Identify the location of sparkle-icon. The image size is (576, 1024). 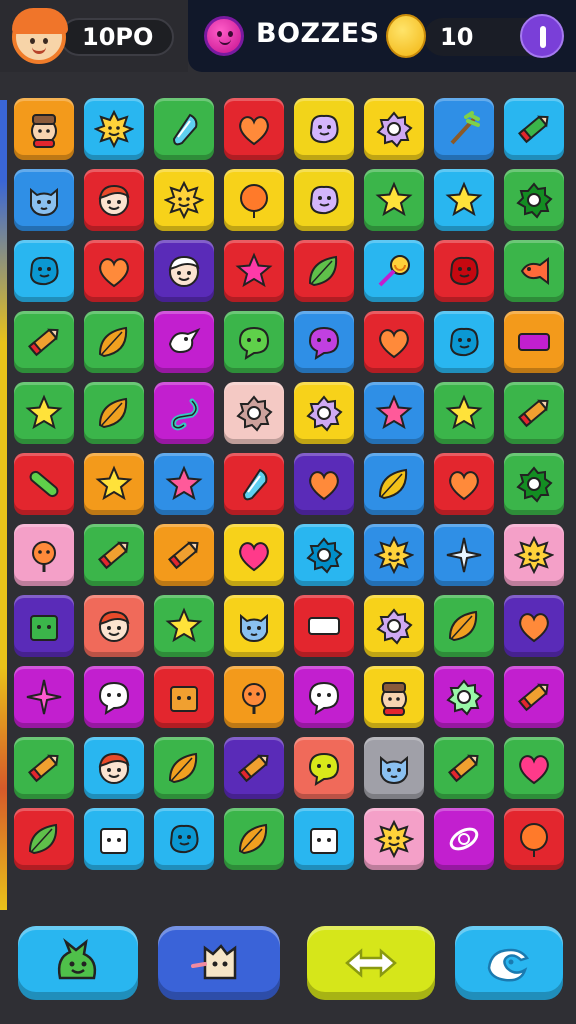
(464, 555).